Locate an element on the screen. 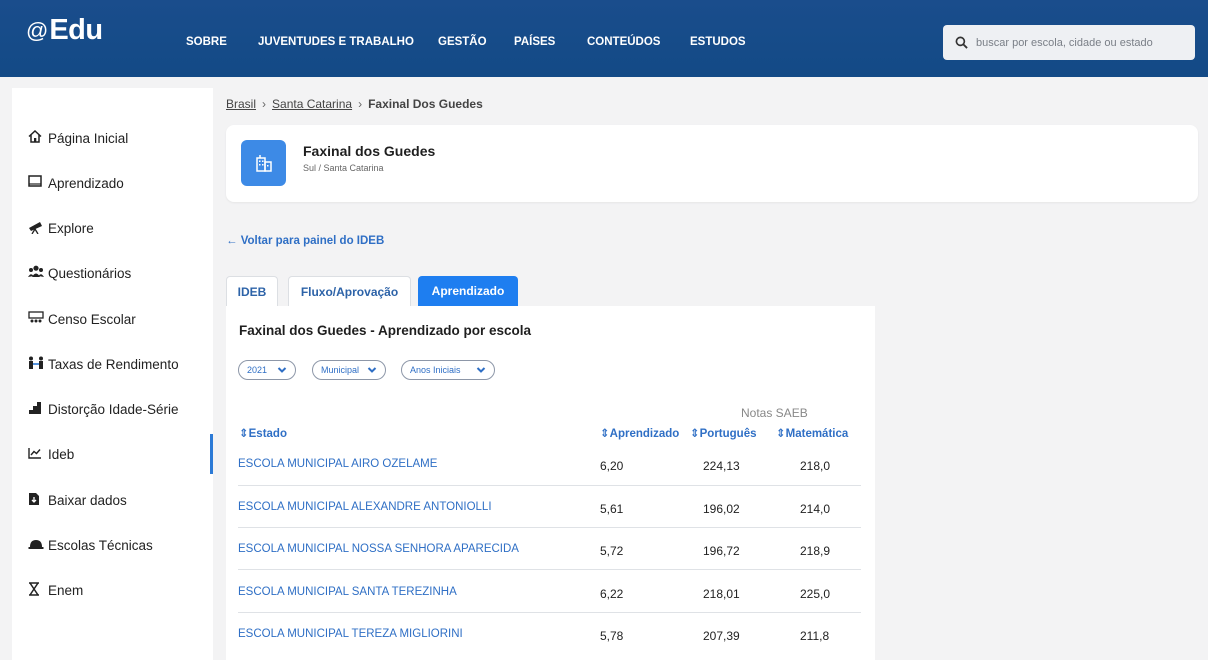  stairs-icon is located at coordinates (37, 409).